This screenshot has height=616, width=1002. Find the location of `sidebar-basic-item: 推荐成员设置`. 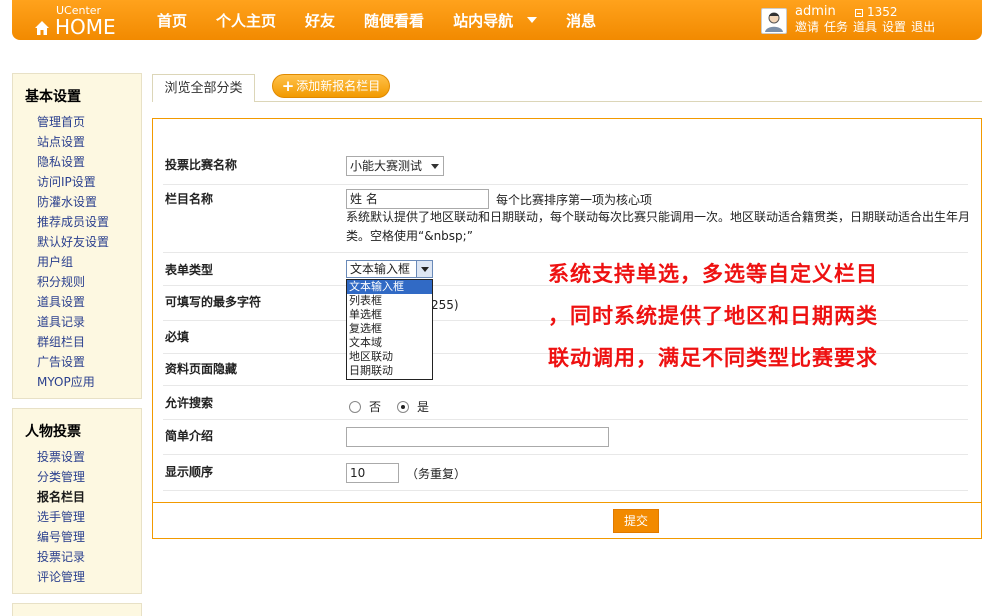

sidebar-basic-item: 推荐成员设置 is located at coordinates (89, 222).